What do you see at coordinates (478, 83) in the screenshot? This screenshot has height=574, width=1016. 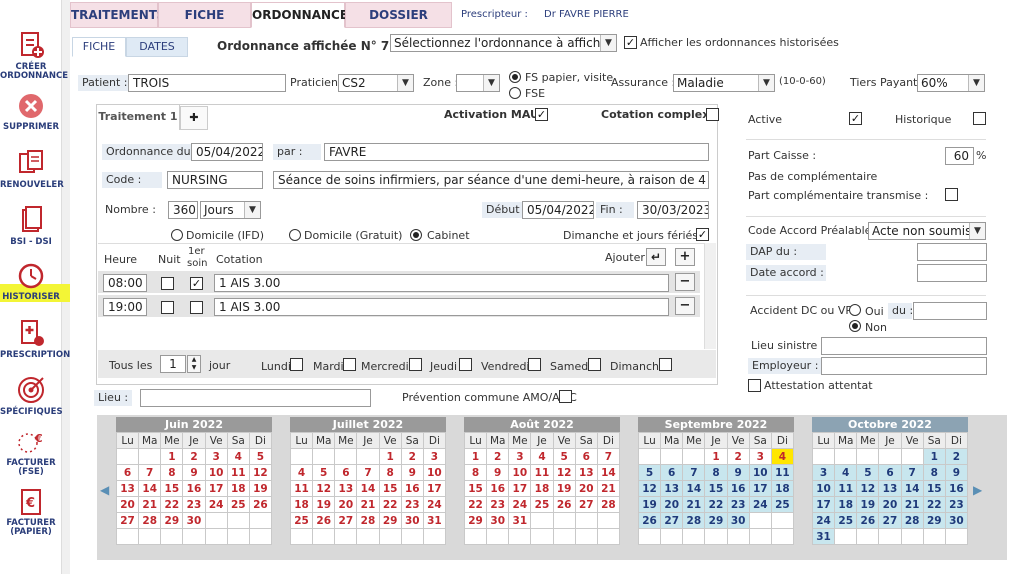 I see `zone-select: ▼` at bounding box center [478, 83].